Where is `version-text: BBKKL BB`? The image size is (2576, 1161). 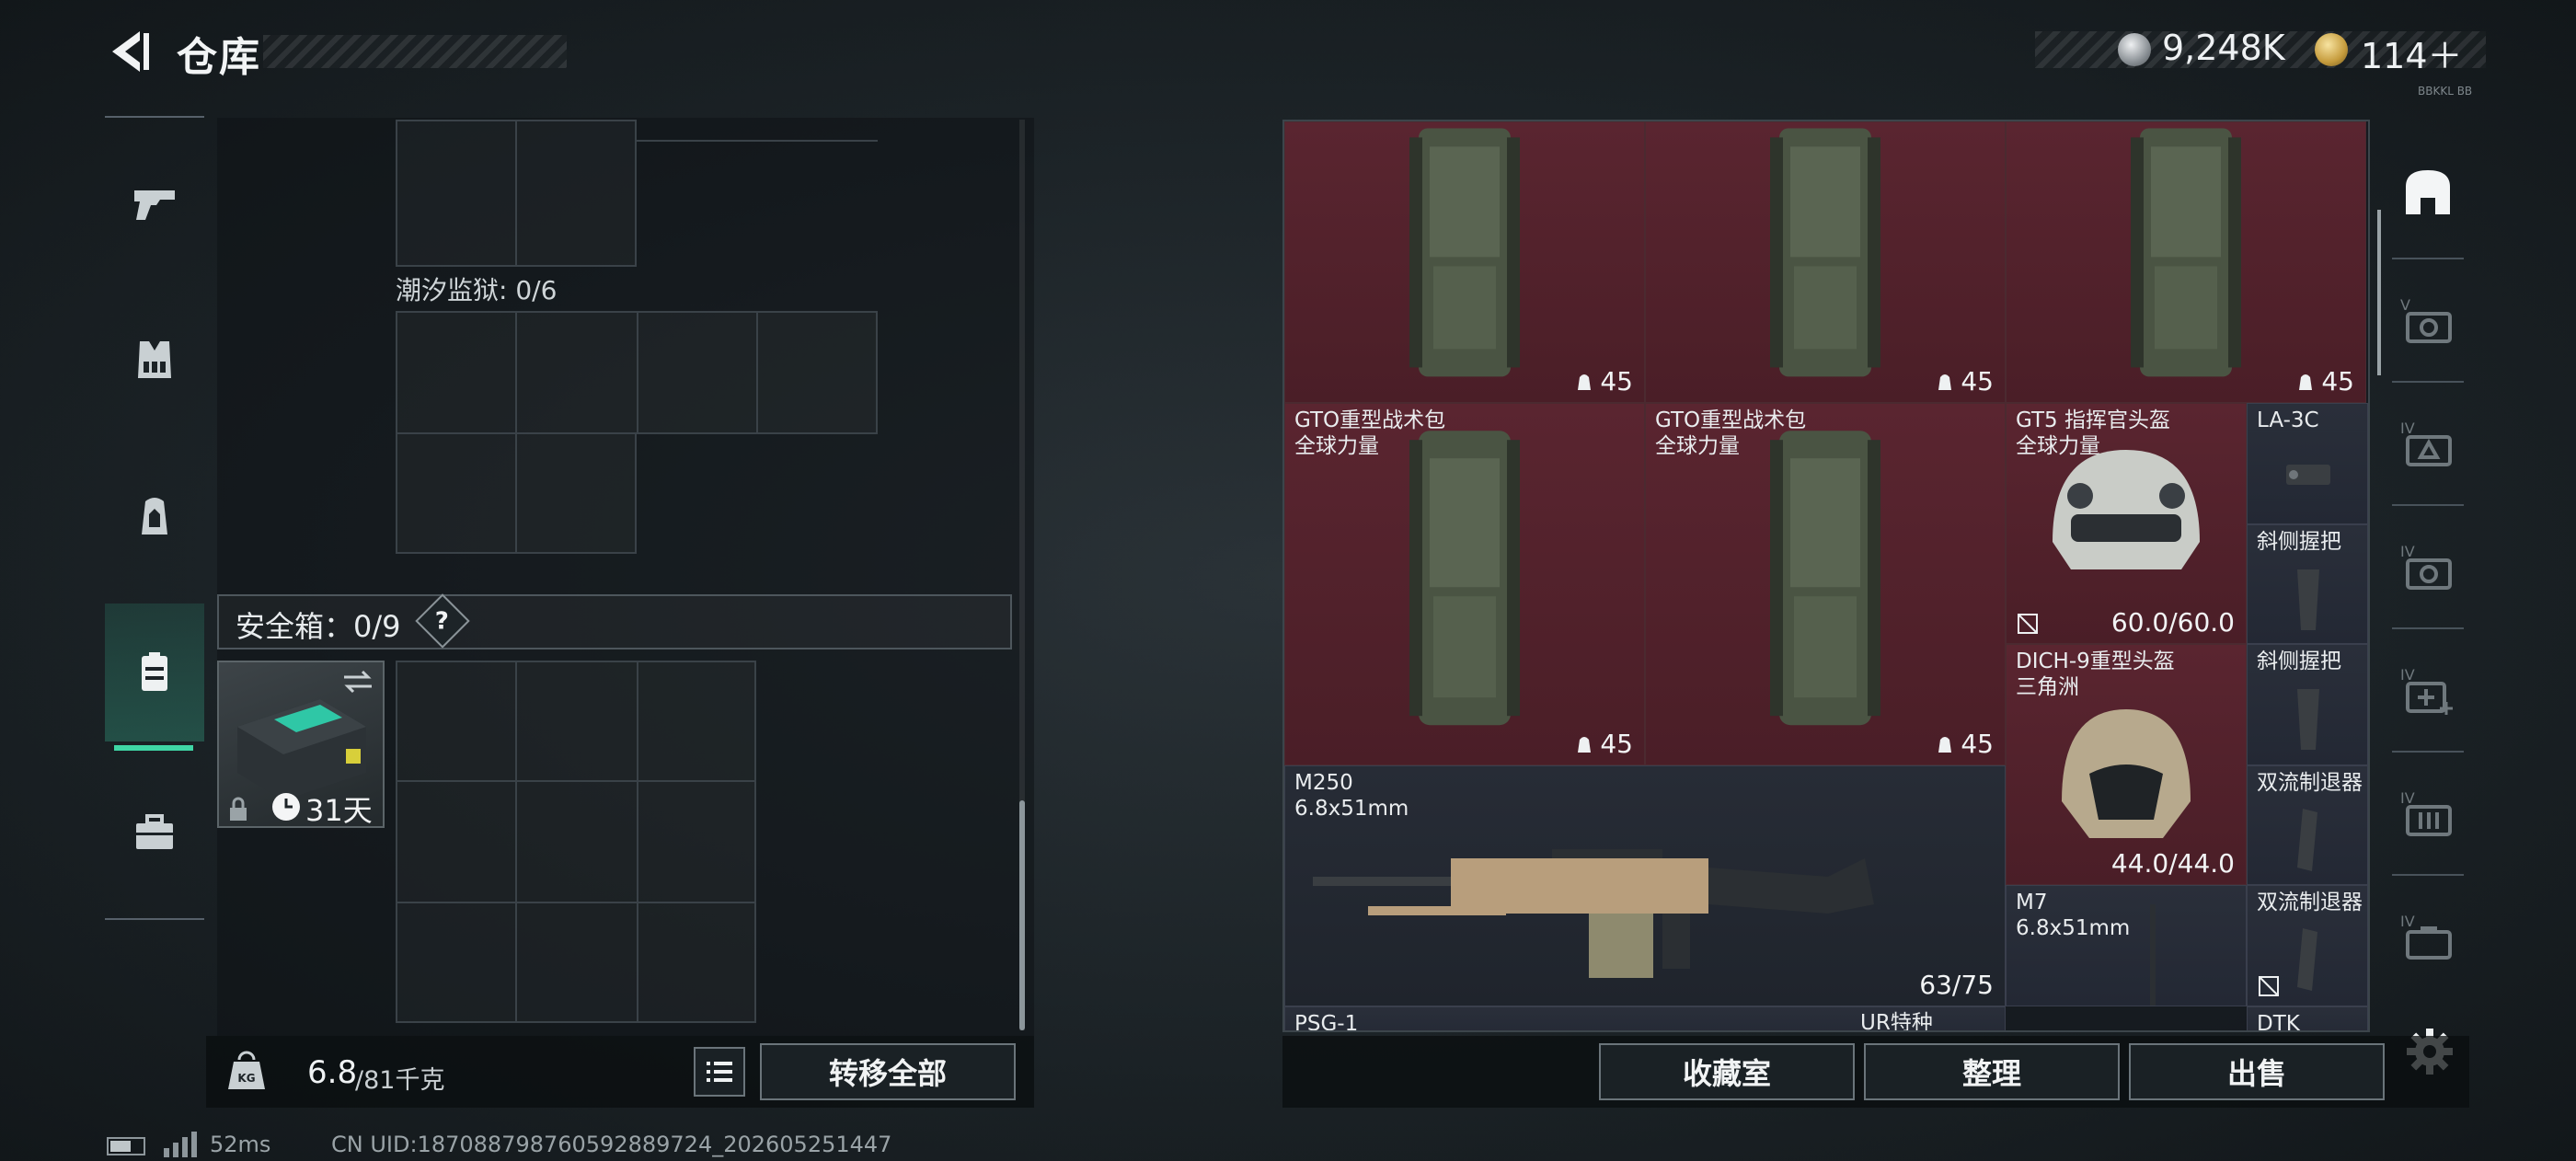 version-text: BBKKL BB is located at coordinates (2445, 92).